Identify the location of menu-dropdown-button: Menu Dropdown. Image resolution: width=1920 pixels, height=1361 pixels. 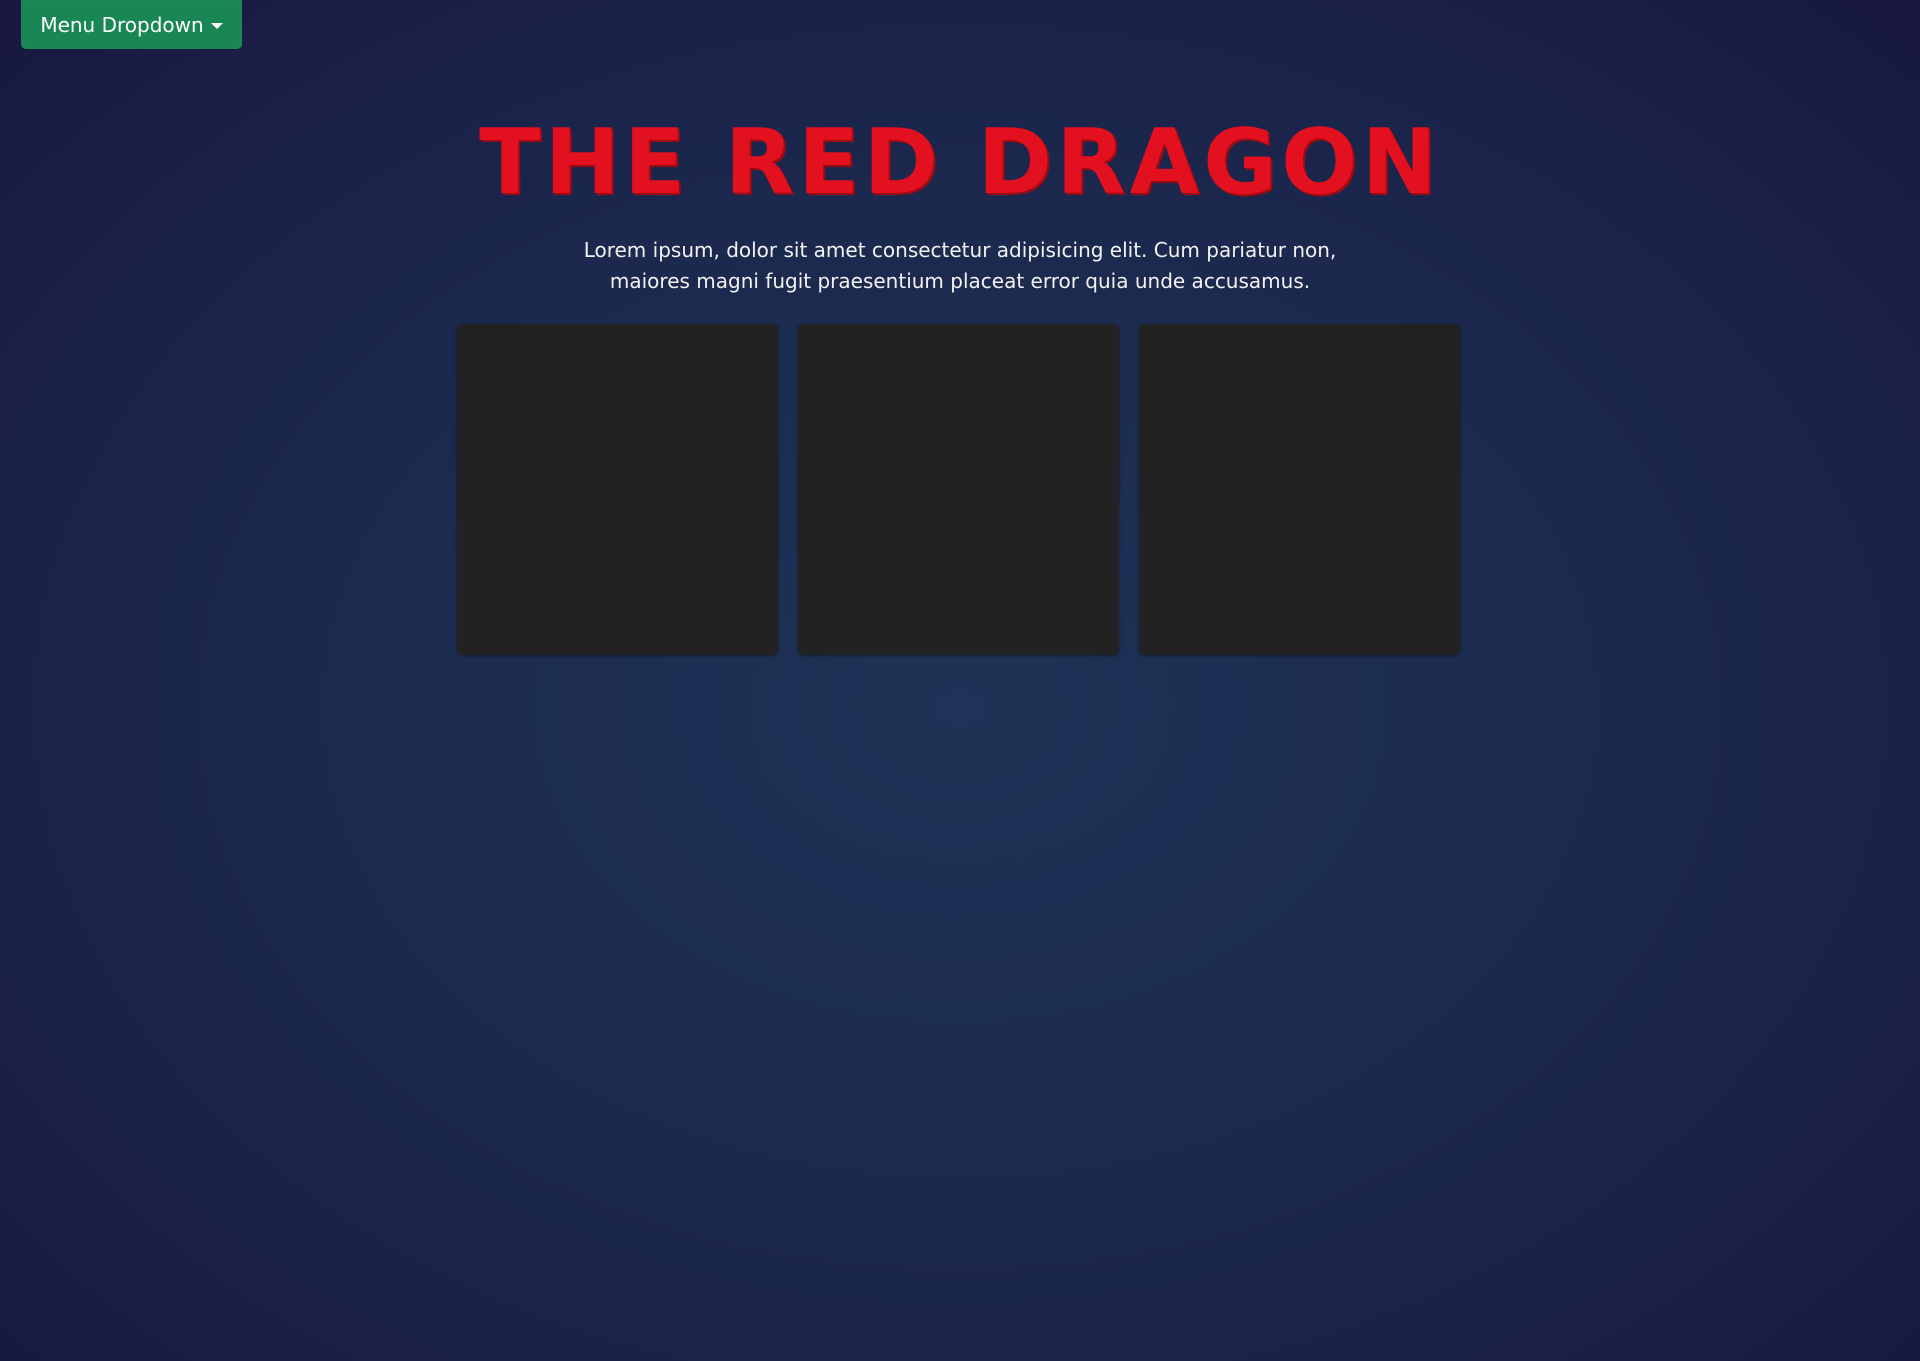
(131, 24).